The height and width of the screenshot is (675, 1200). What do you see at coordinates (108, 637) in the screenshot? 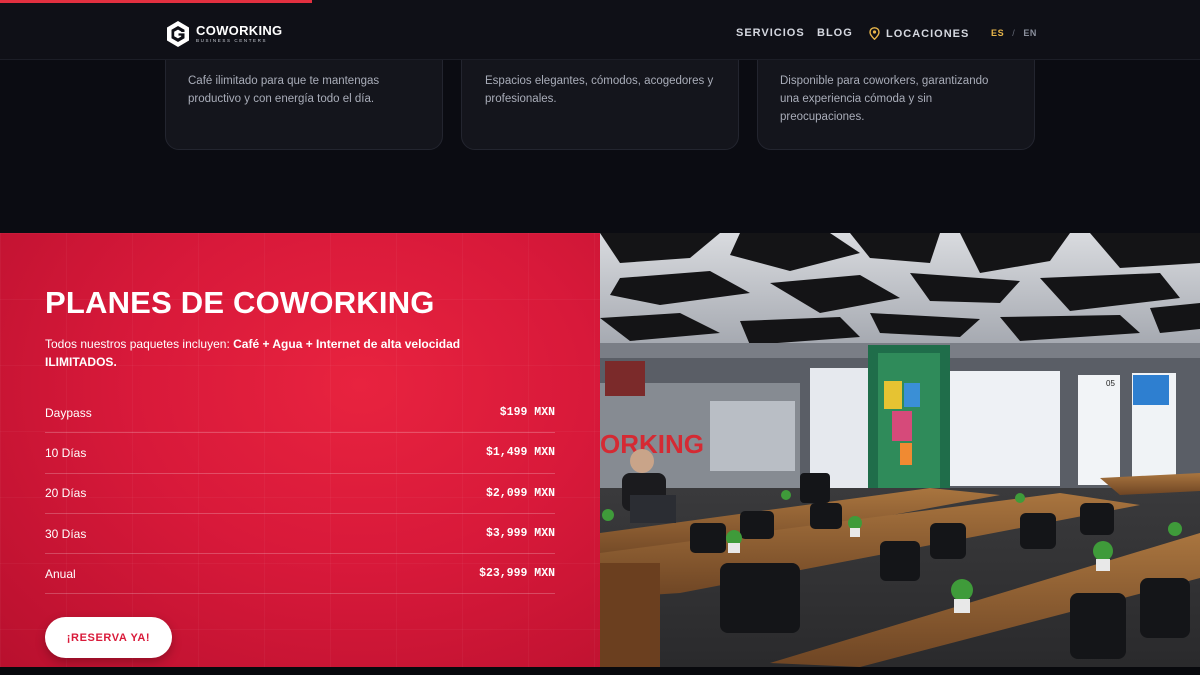
I see `reserve-button: ¡RESERVA YA!` at bounding box center [108, 637].